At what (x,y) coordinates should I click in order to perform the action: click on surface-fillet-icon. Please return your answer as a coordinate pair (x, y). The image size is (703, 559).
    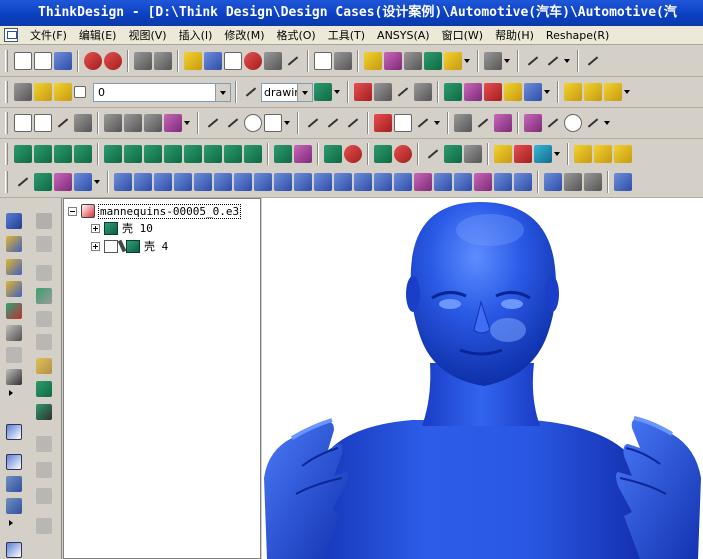
    Looking at the image, I should click on (263, 182).